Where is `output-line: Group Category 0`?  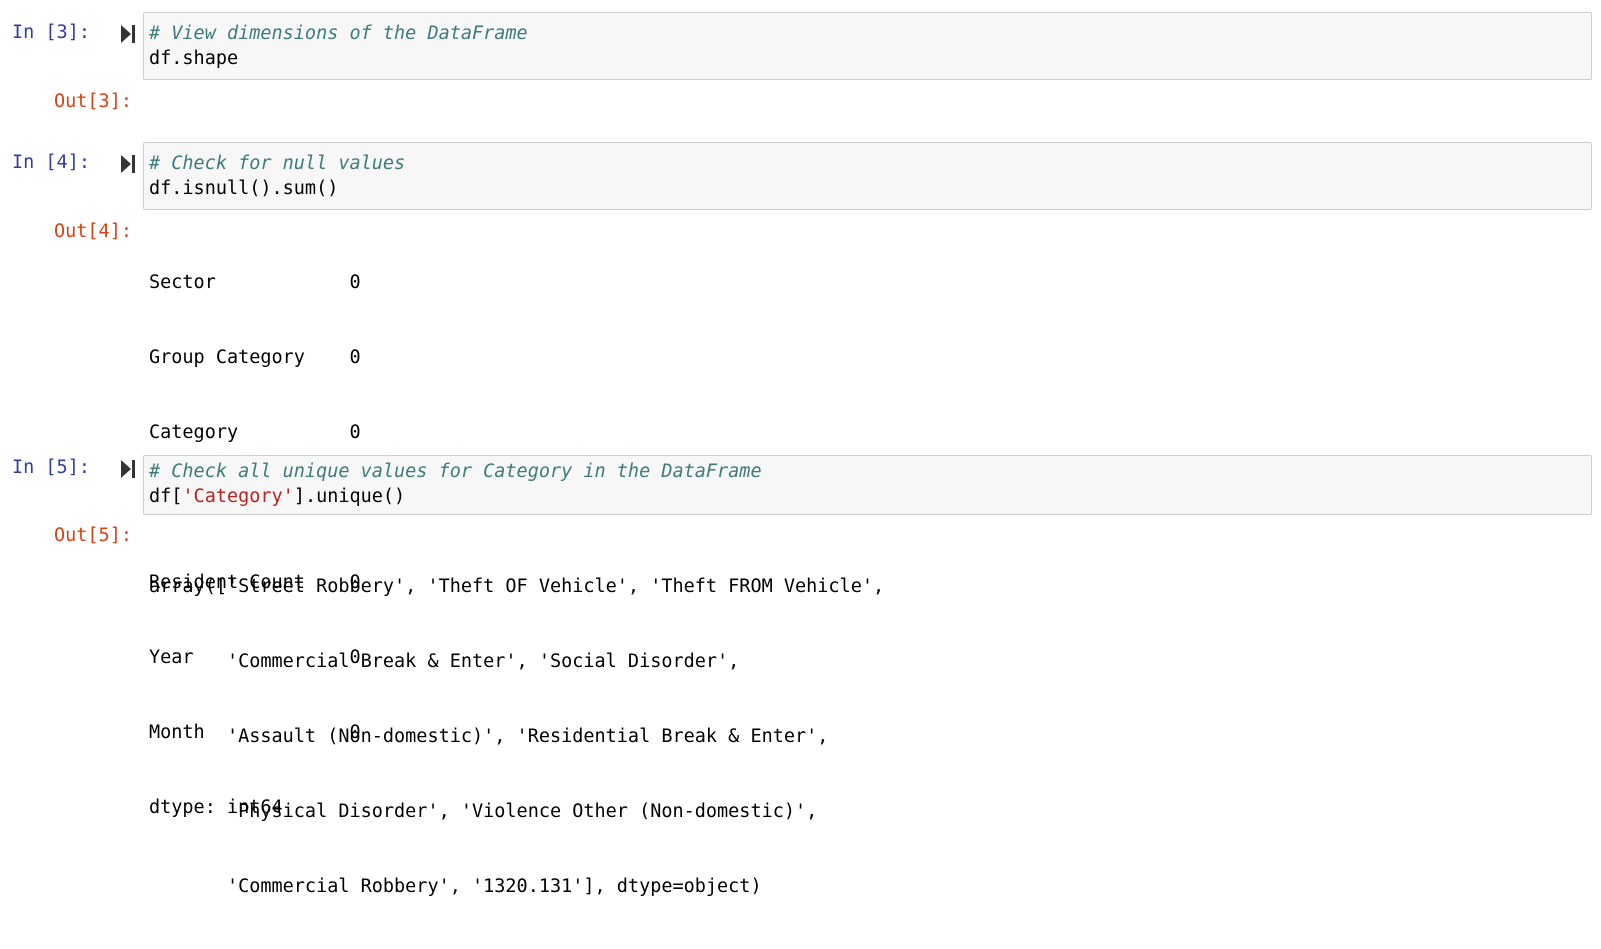 output-line: Group Category 0 is located at coordinates (255, 357).